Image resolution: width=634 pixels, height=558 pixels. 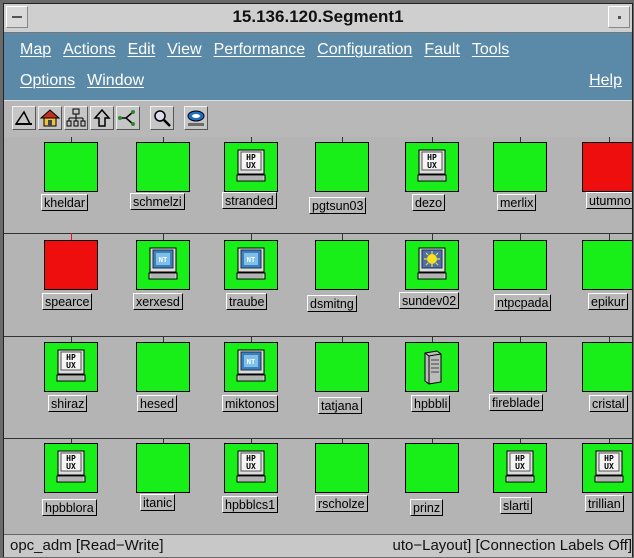 I want to click on node-label: merlix, so click(x=517, y=202).